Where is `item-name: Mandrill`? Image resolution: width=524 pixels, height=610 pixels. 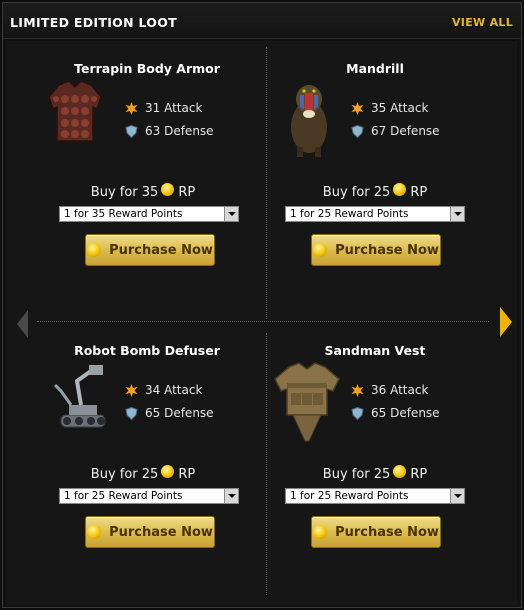
item-name: Mandrill is located at coordinates (375, 68).